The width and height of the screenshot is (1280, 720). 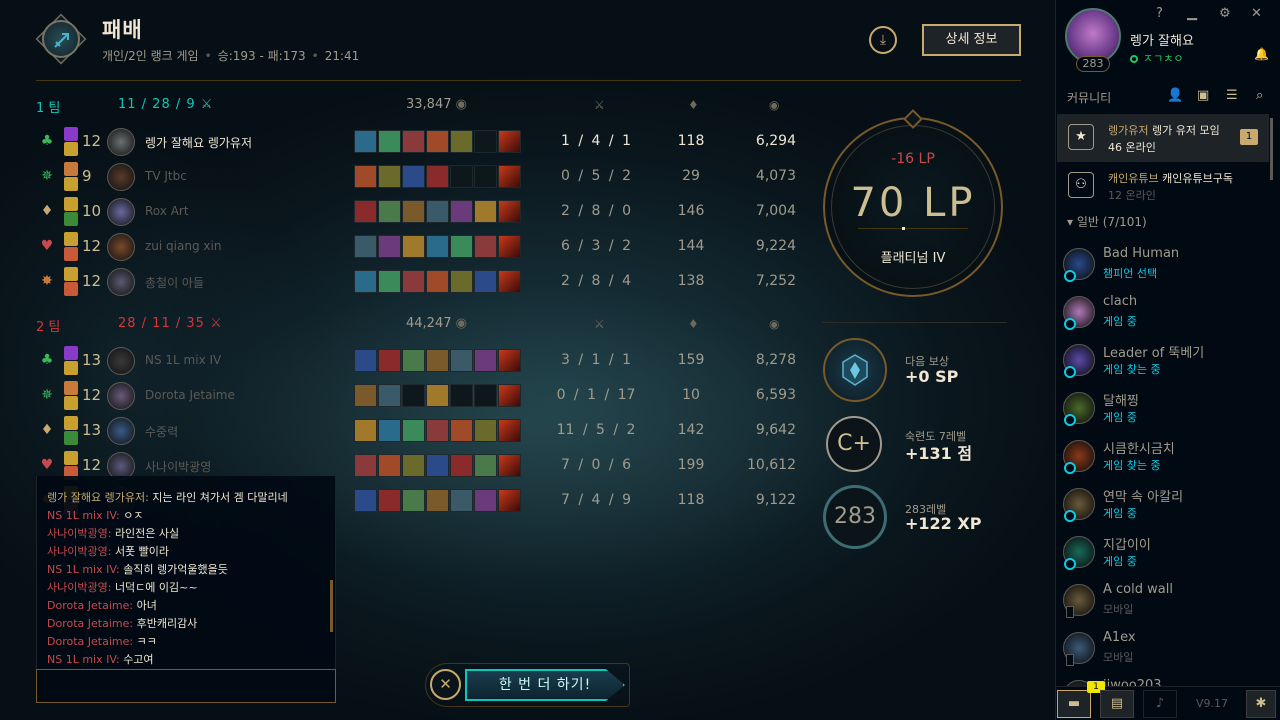 I want to click on player-row: ♦ 10 Rox Art 2 / 8 / 0 146 7,004, so click(x=421, y=212).